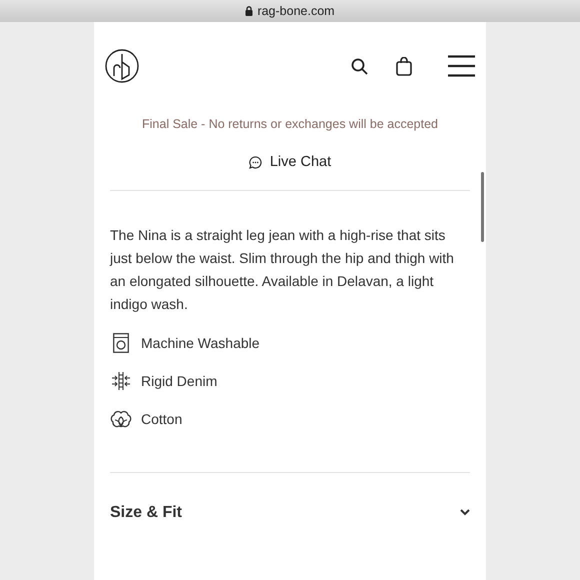 This screenshot has height=580, width=580. I want to click on chat-bubble-icon, so click(255, 163).